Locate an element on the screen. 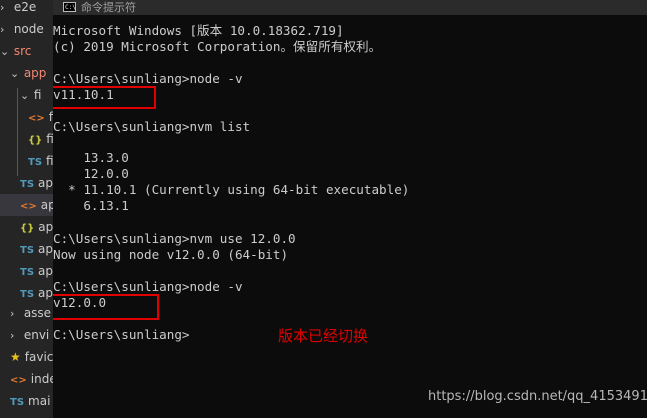 Image resolution: width=647 pixels, height=418 pixels. terminal-line: C:\Users\sunliang> is located at coordinates (121, 334).